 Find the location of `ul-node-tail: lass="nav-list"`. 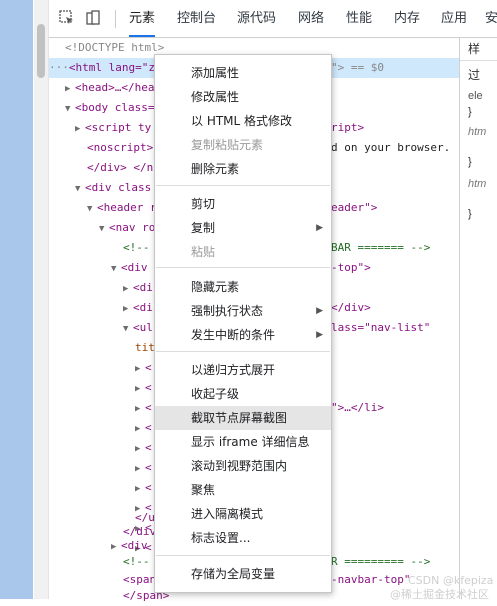

ul-node-tail: lass="nav-list" is located at coordinates (381, 327).